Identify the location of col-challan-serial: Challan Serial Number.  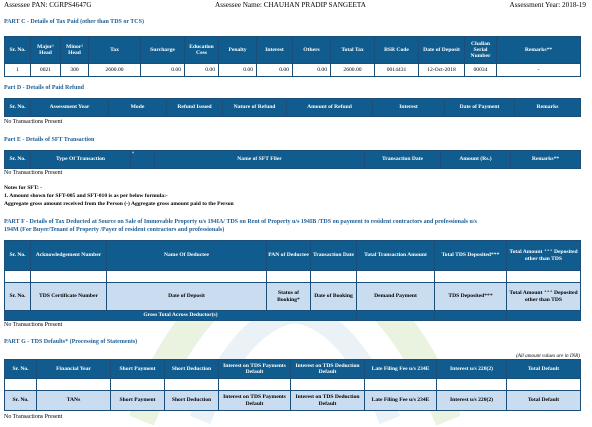
(480, 50).